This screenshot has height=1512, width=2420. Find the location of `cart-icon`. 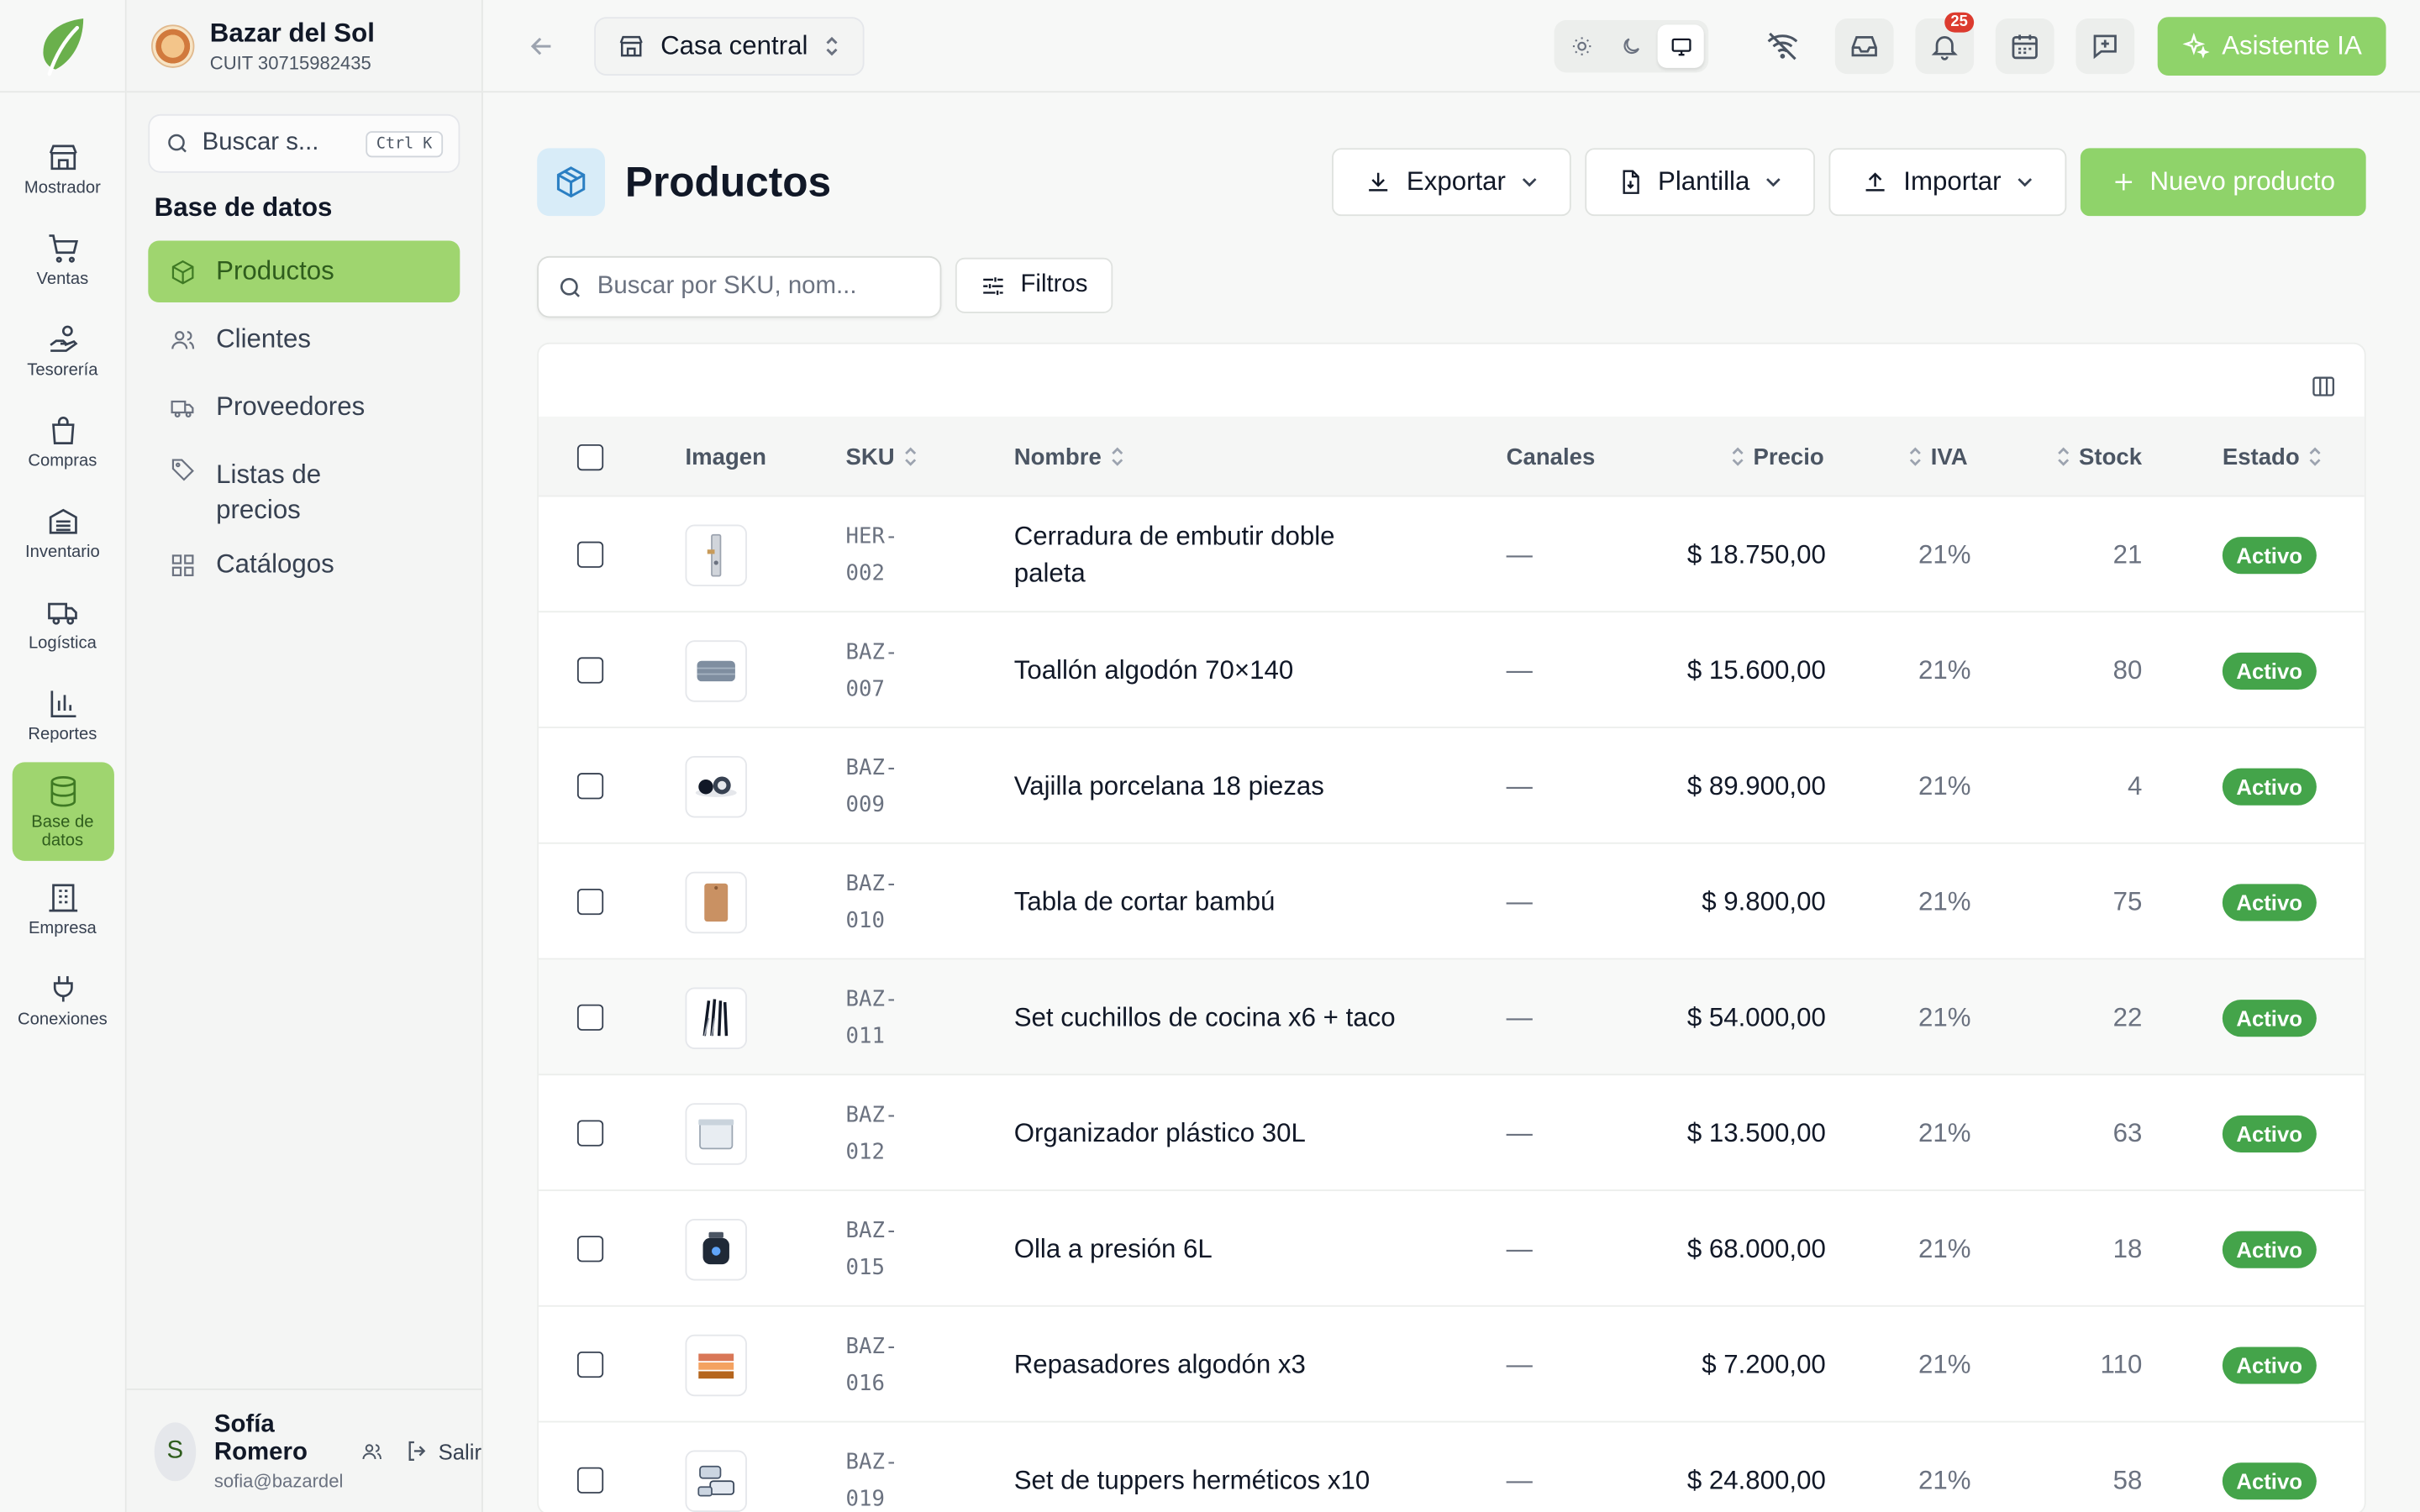

cart-icon is located at coordinates (63, 248).